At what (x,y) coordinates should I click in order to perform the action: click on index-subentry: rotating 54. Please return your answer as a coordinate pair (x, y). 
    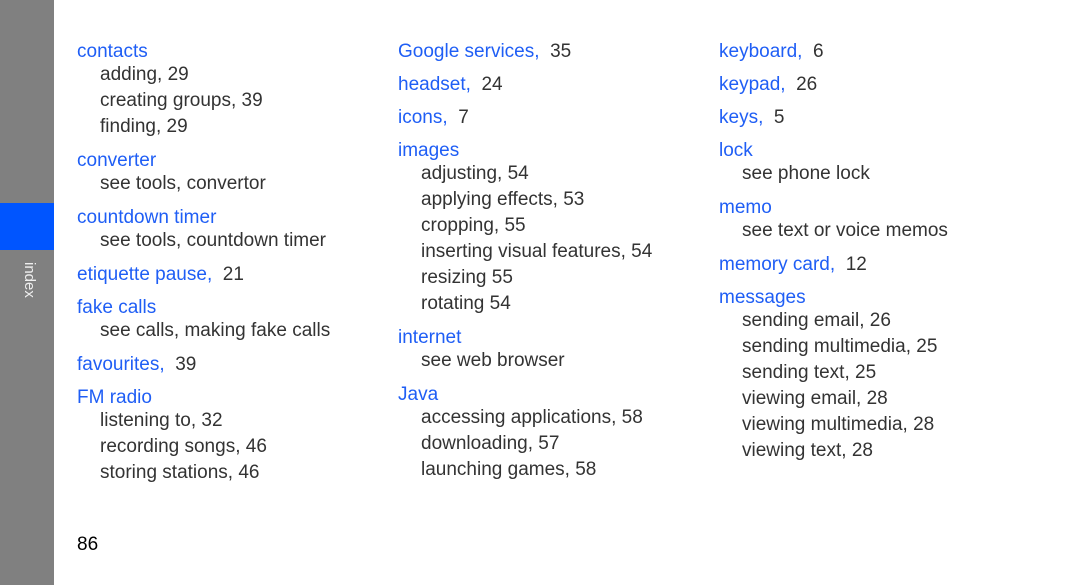
    Looking at the image, I should click on (466, 303).